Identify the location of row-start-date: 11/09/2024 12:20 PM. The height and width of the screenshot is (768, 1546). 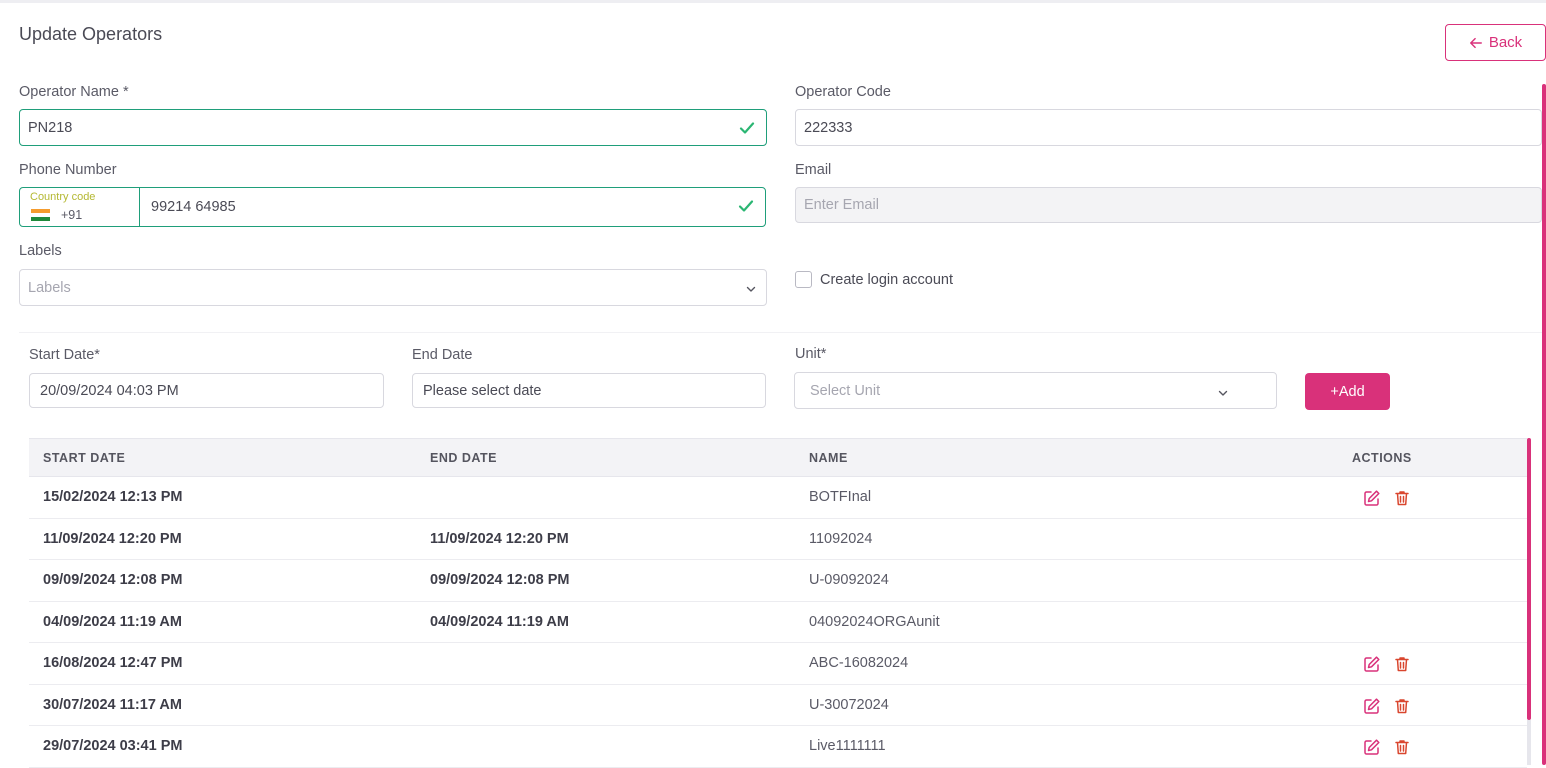
(112, 538).